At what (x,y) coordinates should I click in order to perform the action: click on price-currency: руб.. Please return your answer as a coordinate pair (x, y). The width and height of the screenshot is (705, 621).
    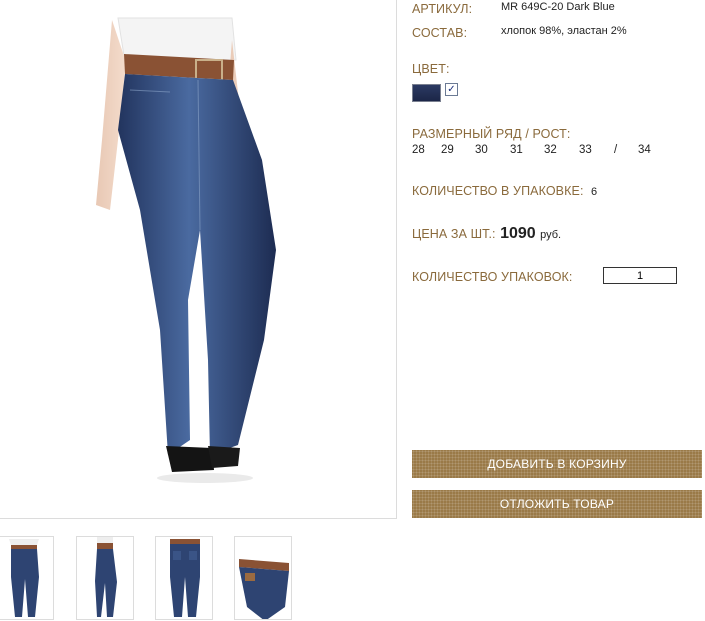
    Looking at the image, I should click on (551, 235).